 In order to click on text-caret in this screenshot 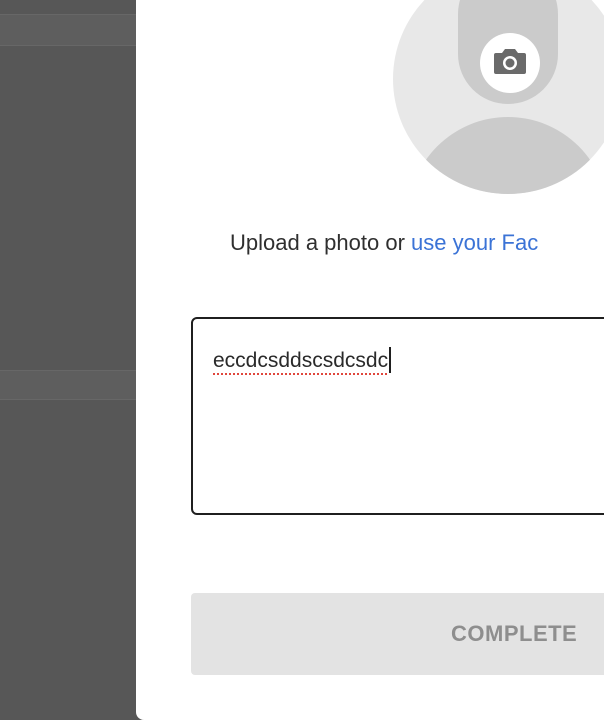, I will do `click(390, 360)`.